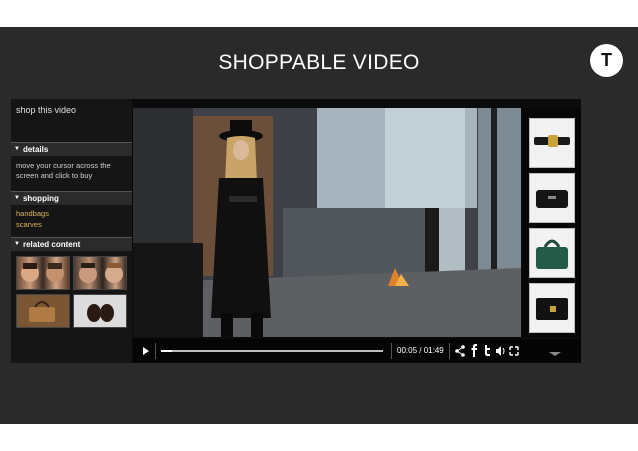 The width and height of the screenshot is (638, 451). I want to click on fullscreen-button, so click(514, 355).